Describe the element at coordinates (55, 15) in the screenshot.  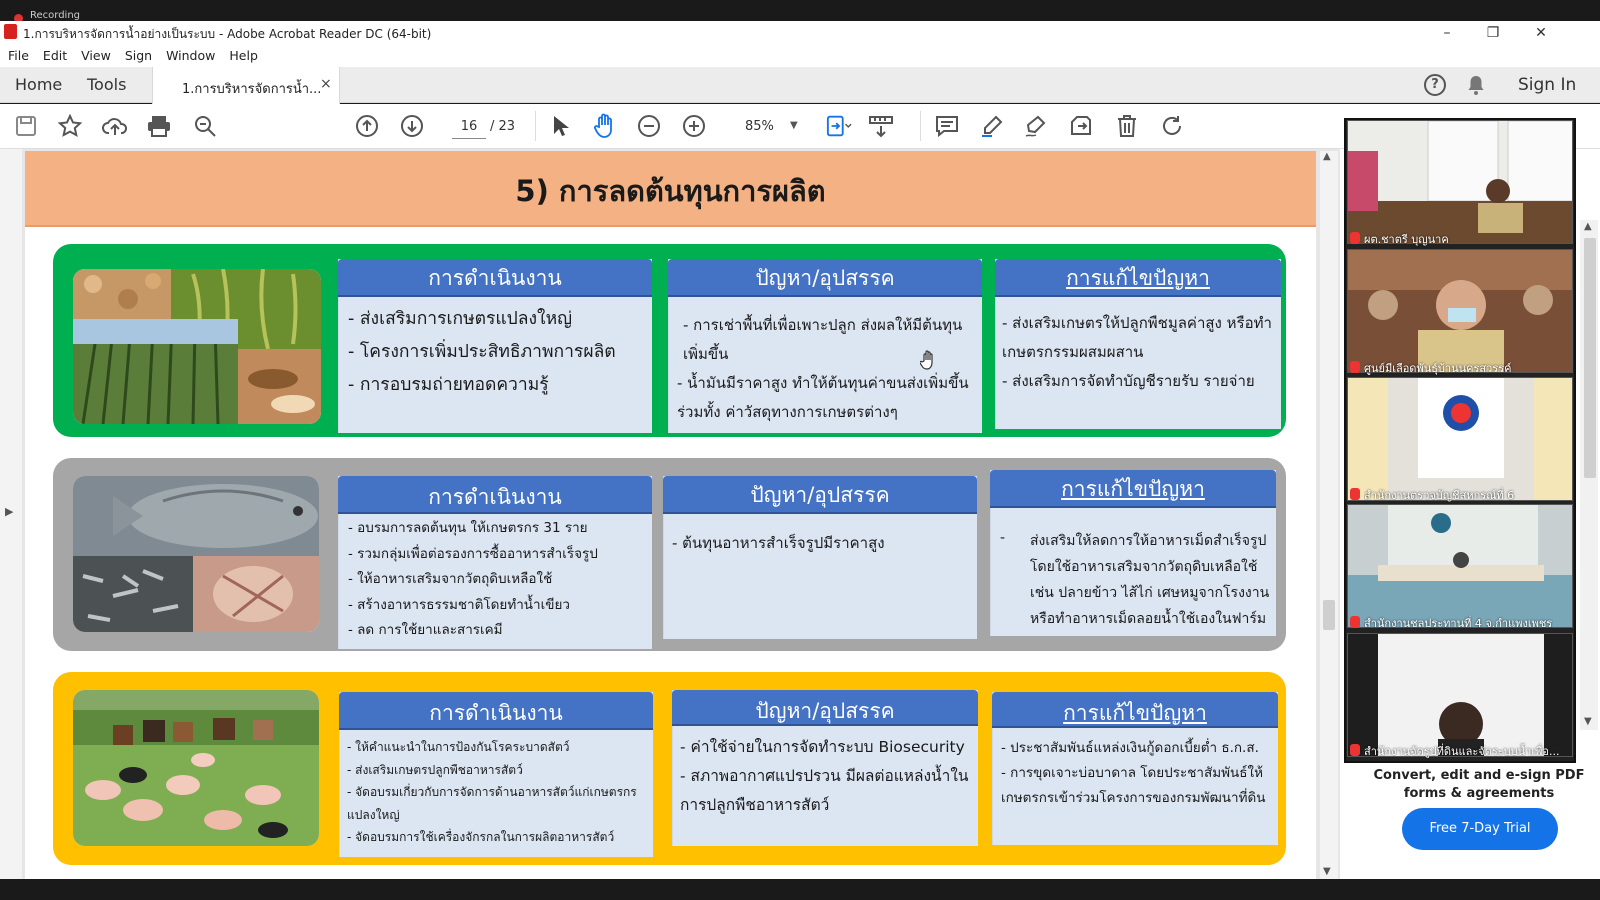
I see `recording-label: Recording` at that location.